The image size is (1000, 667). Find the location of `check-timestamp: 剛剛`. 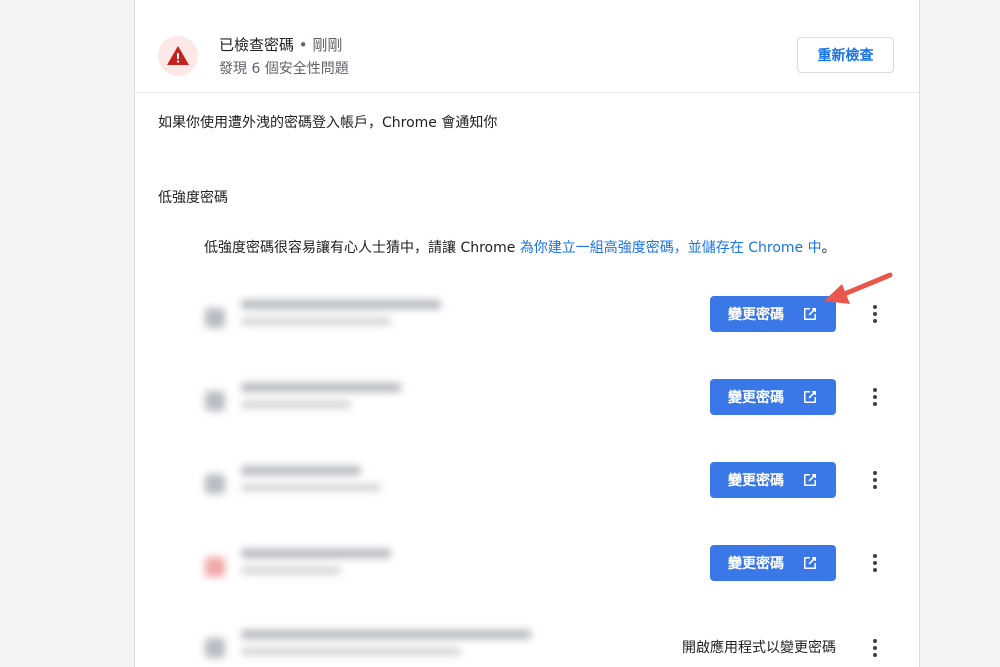

check-timestamp: 剛剛 is located at coordinates (327, 45).